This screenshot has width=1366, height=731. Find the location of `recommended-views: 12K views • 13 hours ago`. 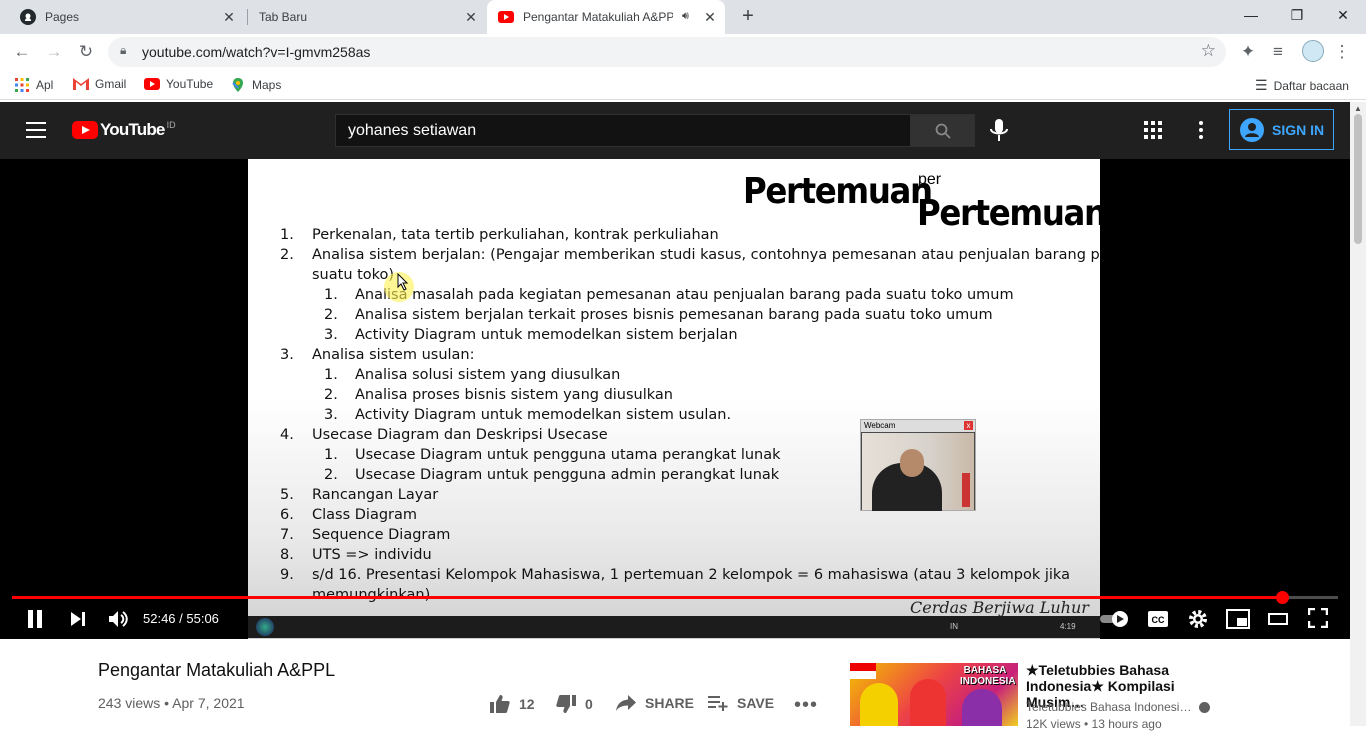

recommended-views: 12K views • 13 hours ago is located at coordinates (1094, 724).